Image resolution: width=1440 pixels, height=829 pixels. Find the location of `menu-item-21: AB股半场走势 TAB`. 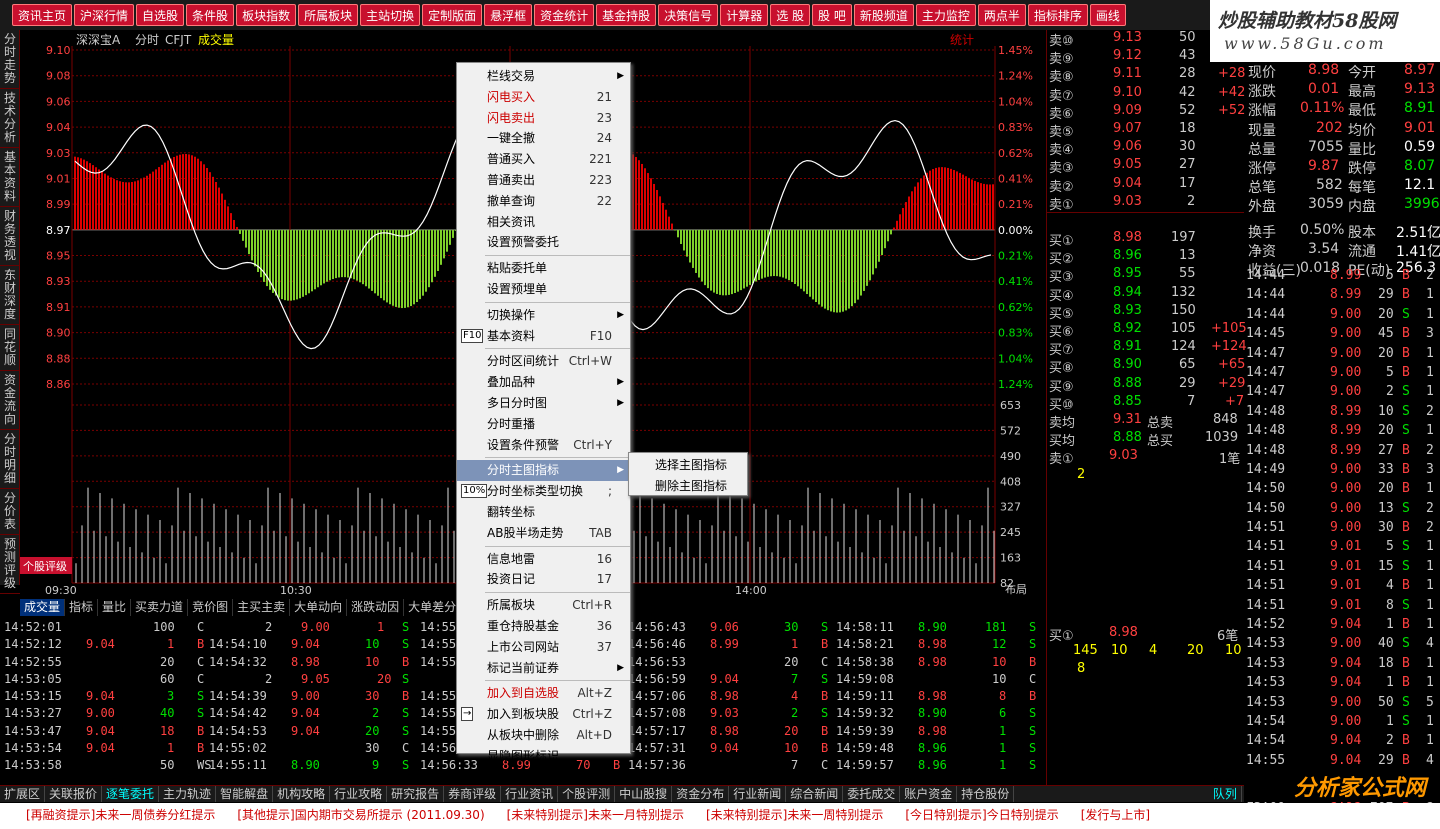

menu-item-21: AB股半场走势 TAB is located at coordinates (543, 533).